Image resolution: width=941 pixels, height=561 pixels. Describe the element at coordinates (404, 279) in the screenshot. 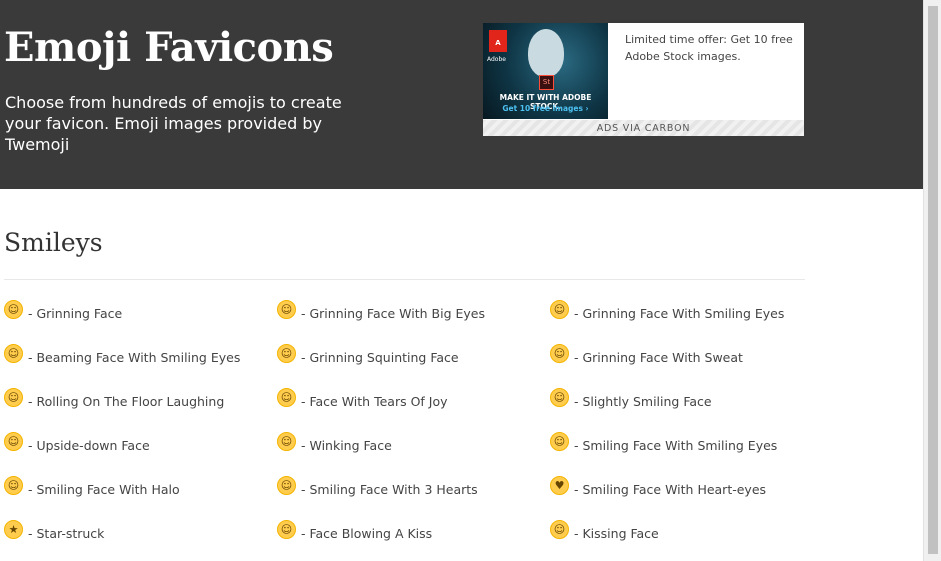

I see `section-divider` at that location.